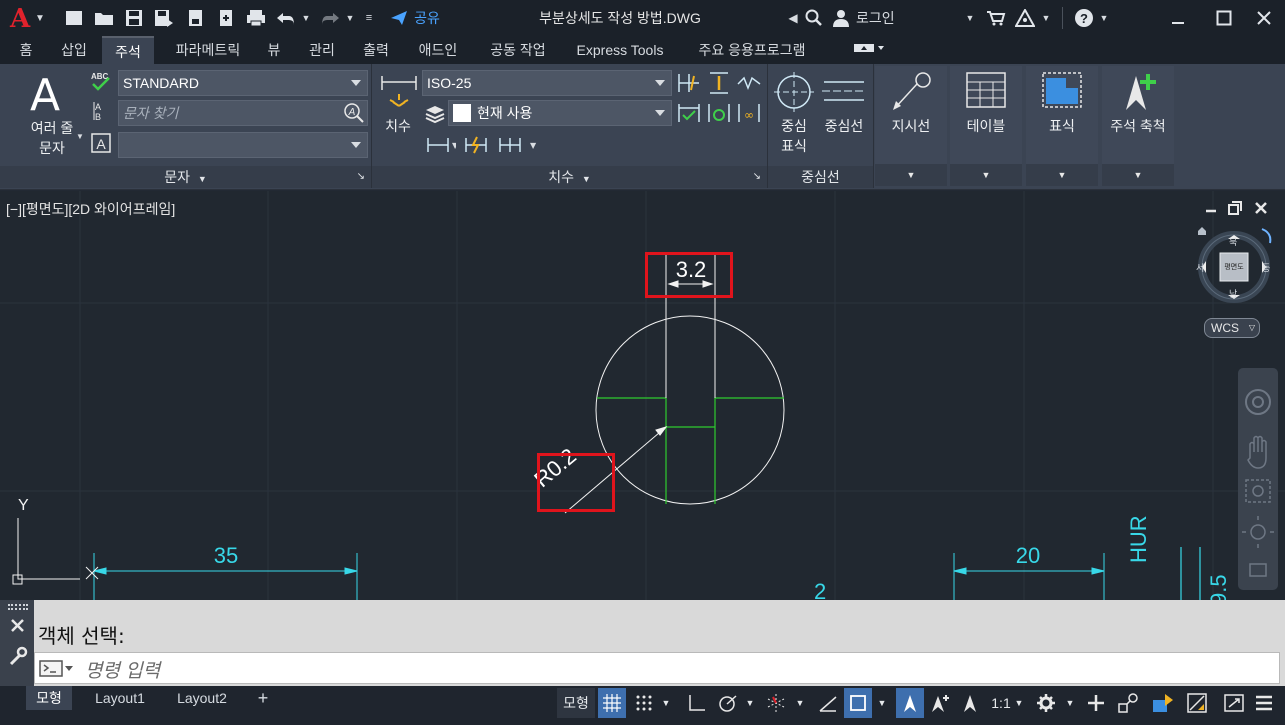 This screenshot has height=725, width=1285. I want to click on markup-panel-button: 표식 ▼, so click(1062, 126).